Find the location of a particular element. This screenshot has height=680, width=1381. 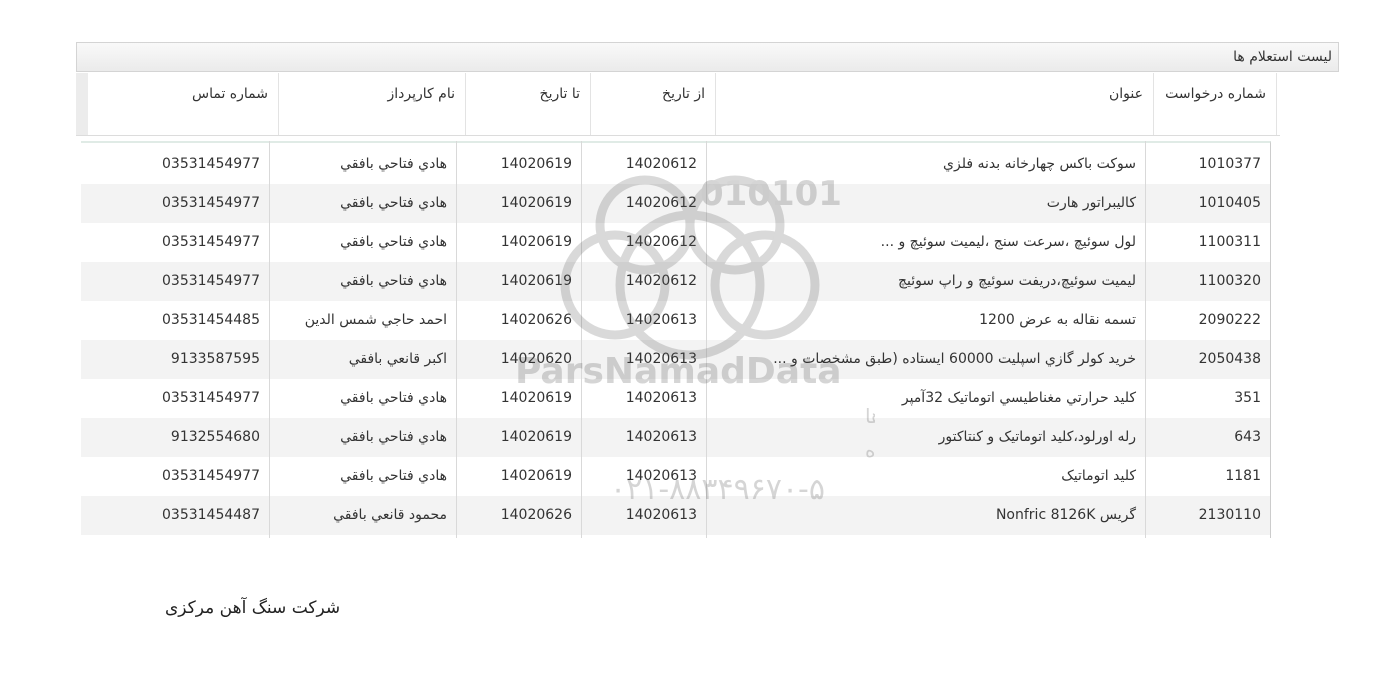

cell-agent: احمد حاجي شمس الدين is located at coordinates (375, 320).